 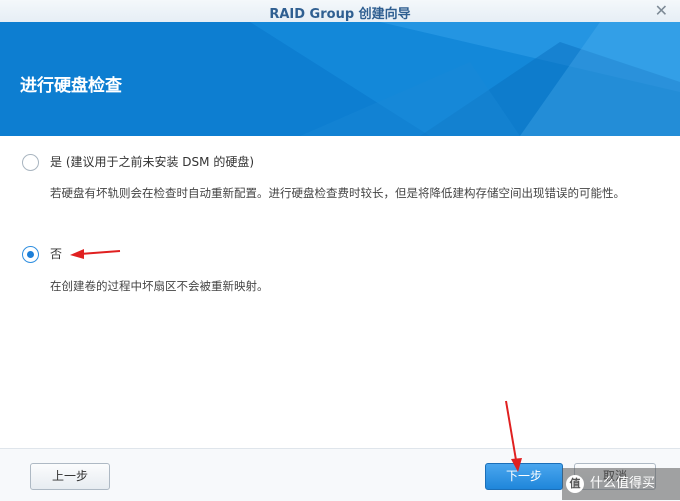 I want to click on next-button: 下一步, so click(x=524, y=476).